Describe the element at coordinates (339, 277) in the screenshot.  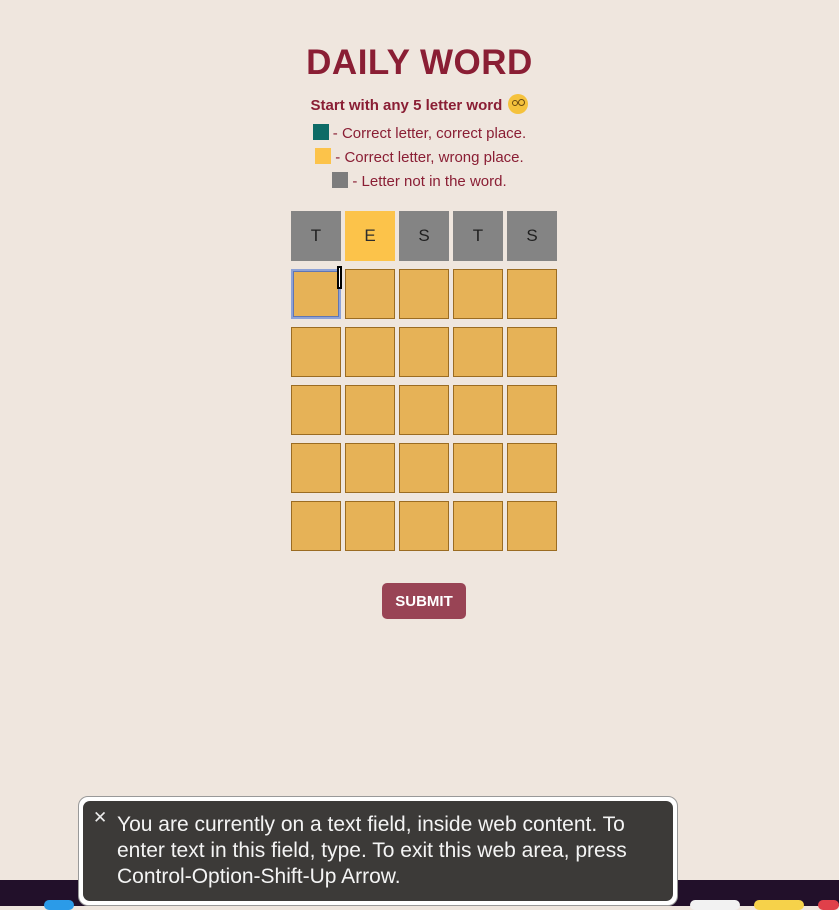
I see `text-cursor-icon` at that location.